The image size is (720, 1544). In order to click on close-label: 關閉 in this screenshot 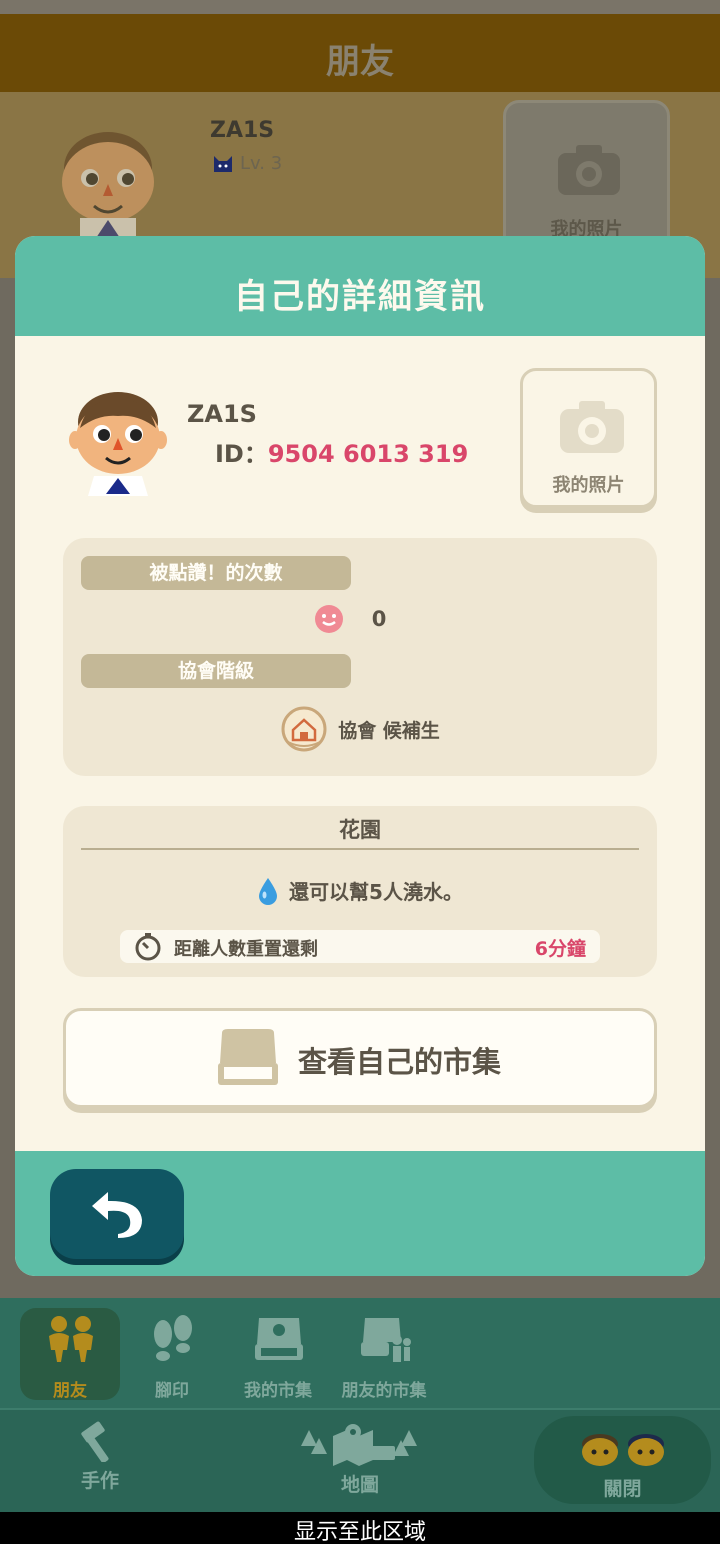, I will do `click(622, 1489)`.